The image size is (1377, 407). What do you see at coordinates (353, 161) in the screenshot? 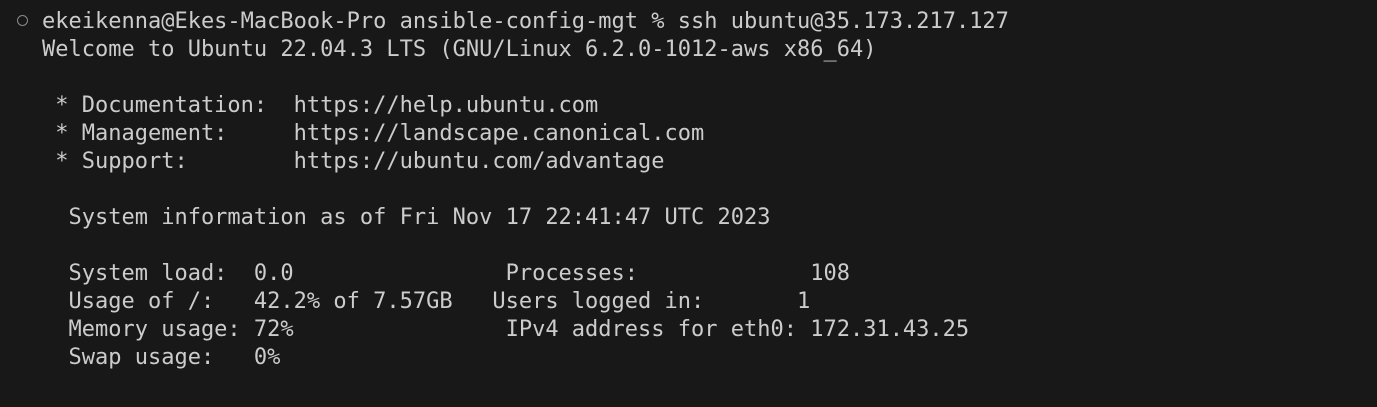
I see `support-line: * Support: https://ubuntu.com/advantage` at bounding box center [353, 161].